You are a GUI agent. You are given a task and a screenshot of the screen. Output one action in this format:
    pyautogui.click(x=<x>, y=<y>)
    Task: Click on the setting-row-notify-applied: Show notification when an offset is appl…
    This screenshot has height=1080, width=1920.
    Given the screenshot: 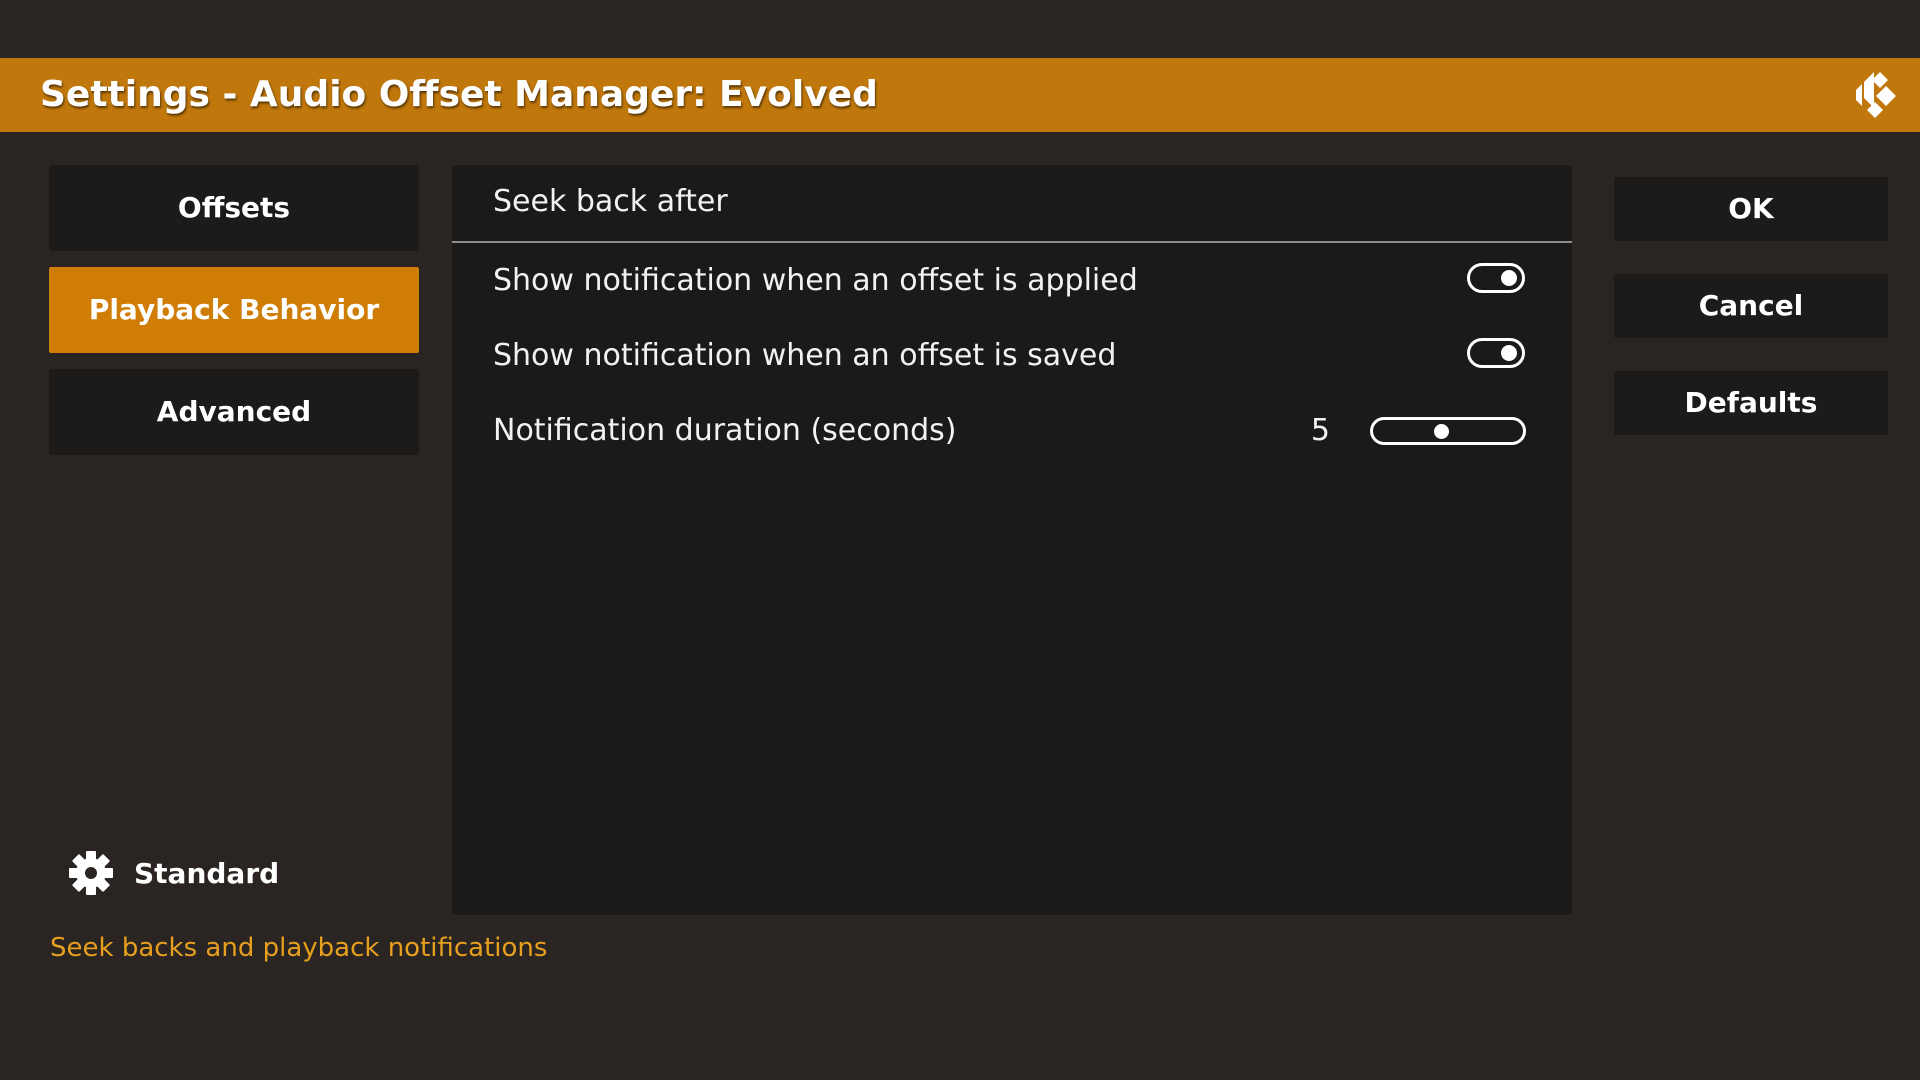 What is the action you would take?
    pyautogui.click(x=1012, y=281)
    